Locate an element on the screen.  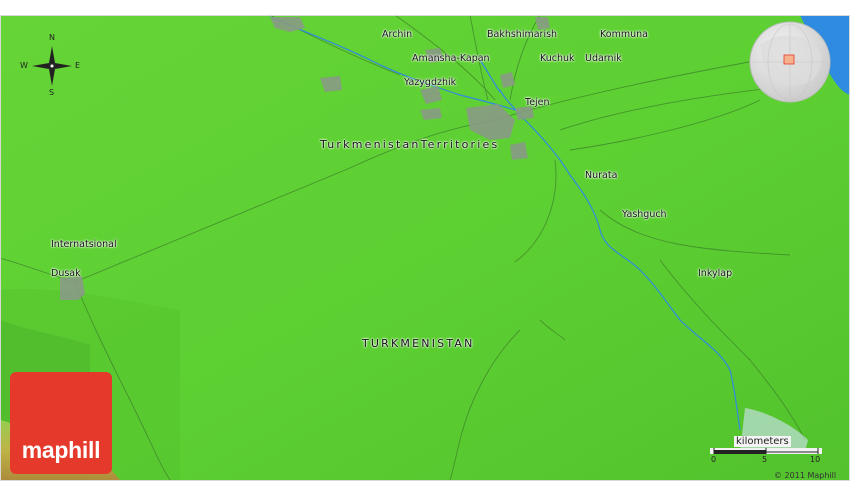
scale-unit-label: kilometers is located at coordinates (762, 441).